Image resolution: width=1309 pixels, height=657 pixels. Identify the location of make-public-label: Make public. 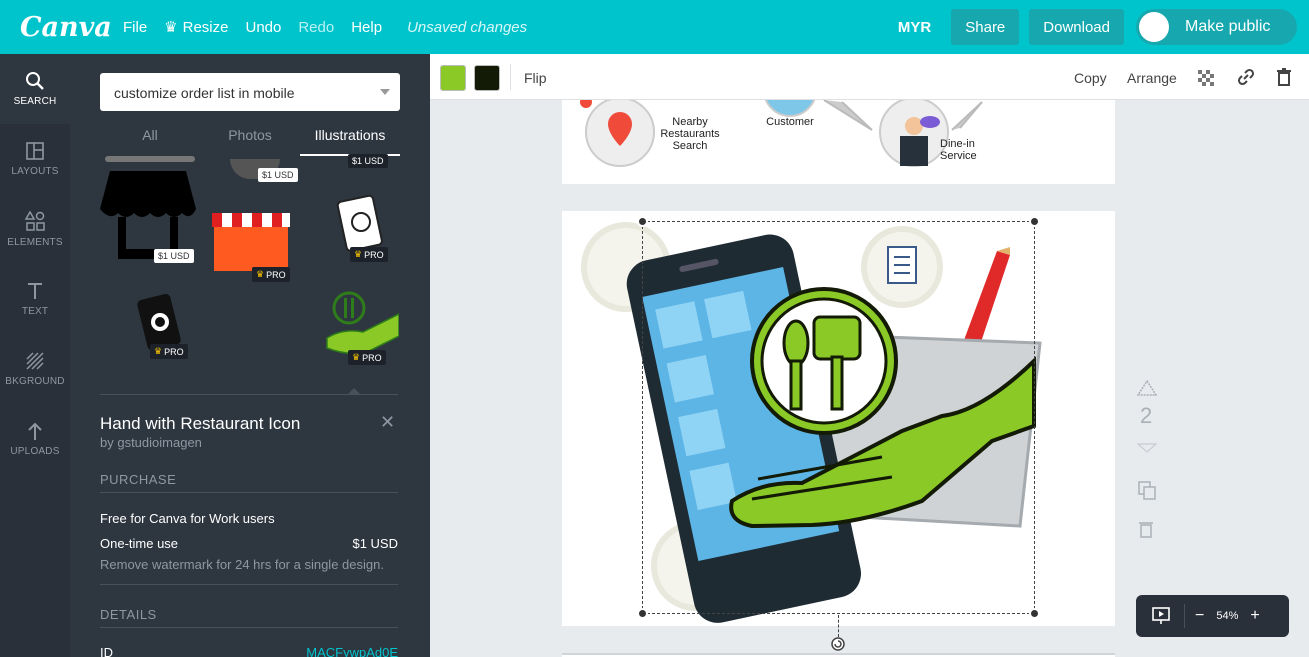
(1228, 26).